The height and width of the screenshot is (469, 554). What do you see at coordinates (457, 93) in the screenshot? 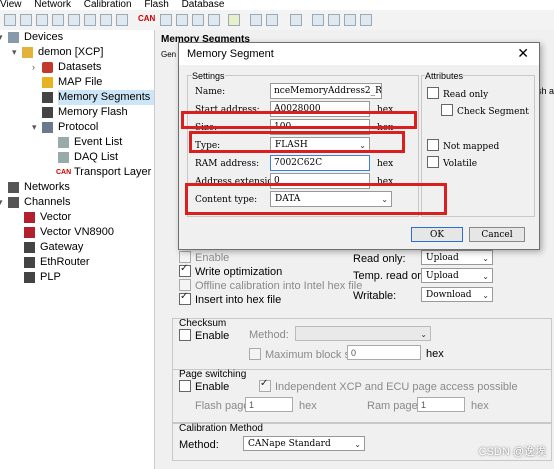
I see `read-only-option: Read only` at bounding box center [457, 93].